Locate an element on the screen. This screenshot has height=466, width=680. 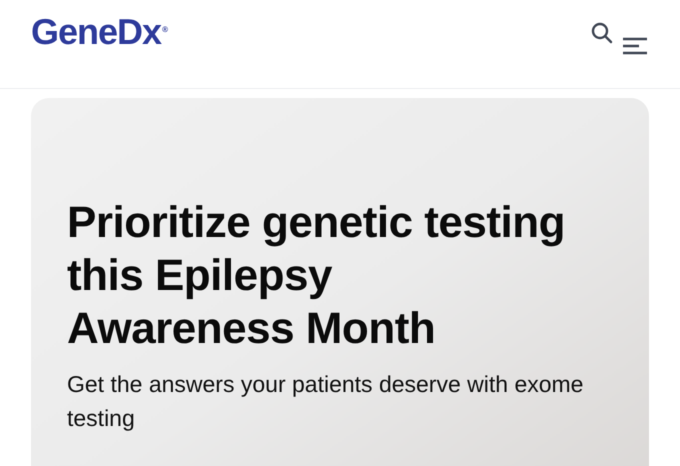
menu-icon is located at coordinates (635, 46).